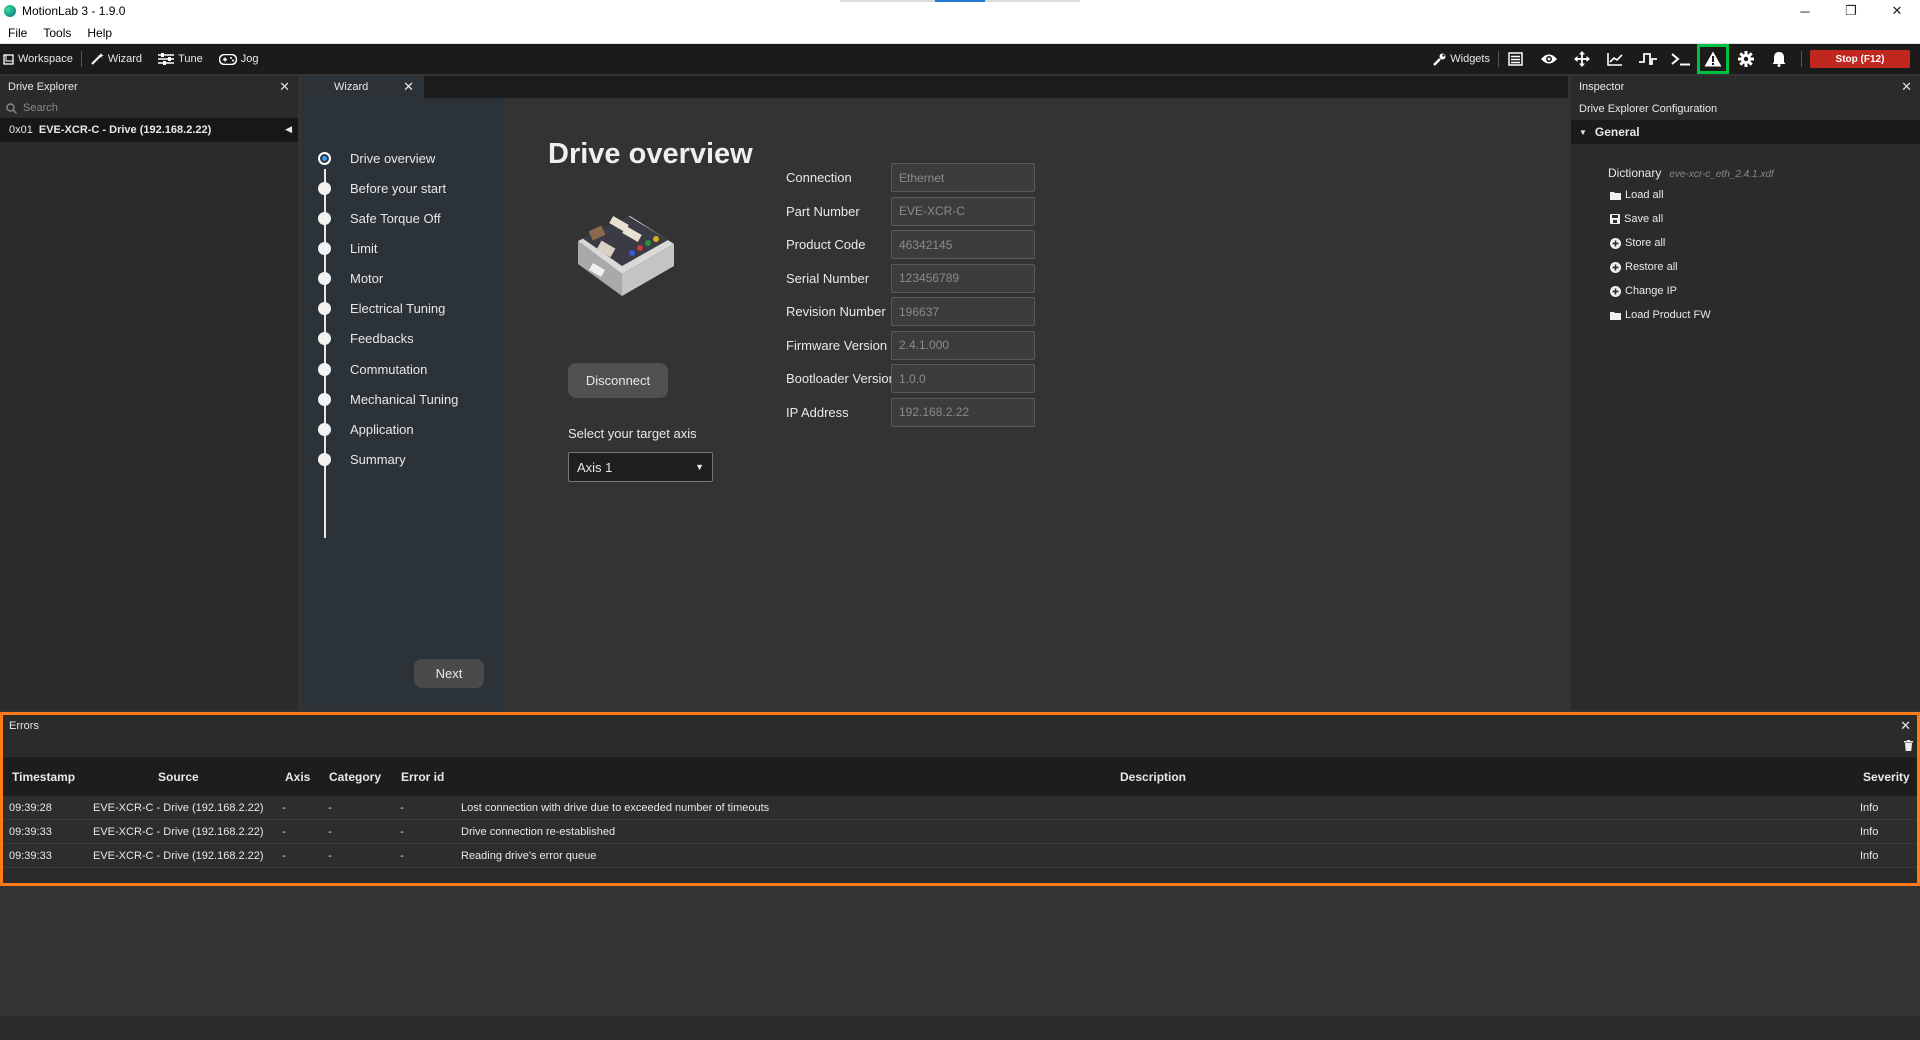 The image size is (1920, 1040). Describe the element at coordinates (1778, 59) in the screenshot. I see `notifications-button` at that location.